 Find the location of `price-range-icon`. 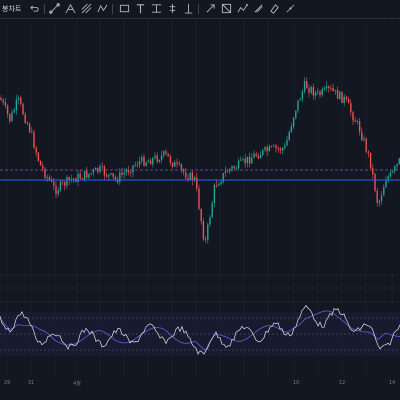

price-range-icon is located at coordinates (156, 8).